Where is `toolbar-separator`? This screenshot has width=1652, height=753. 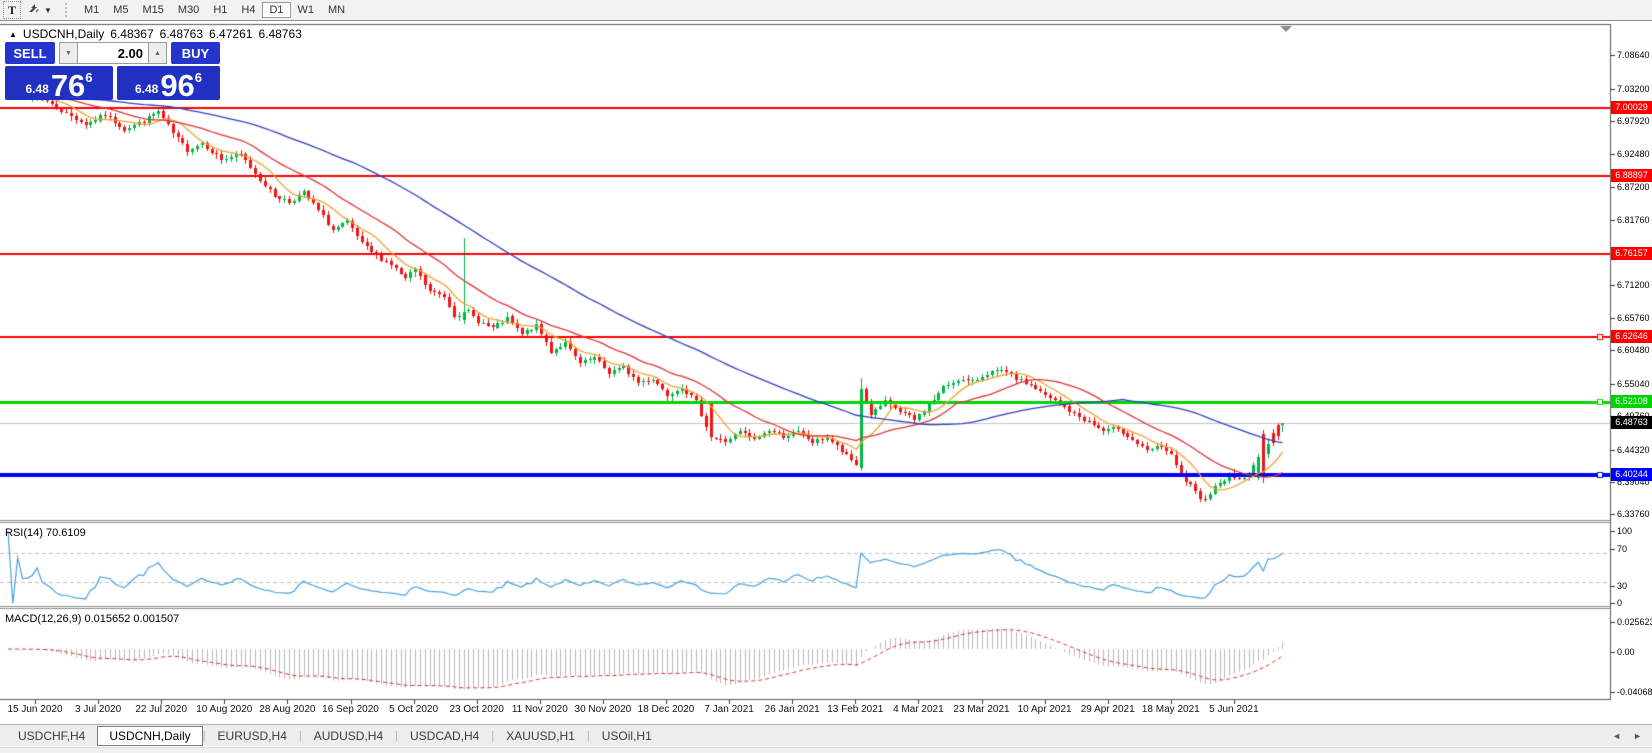
toolbar-separator is located at coordinates (67, 10).